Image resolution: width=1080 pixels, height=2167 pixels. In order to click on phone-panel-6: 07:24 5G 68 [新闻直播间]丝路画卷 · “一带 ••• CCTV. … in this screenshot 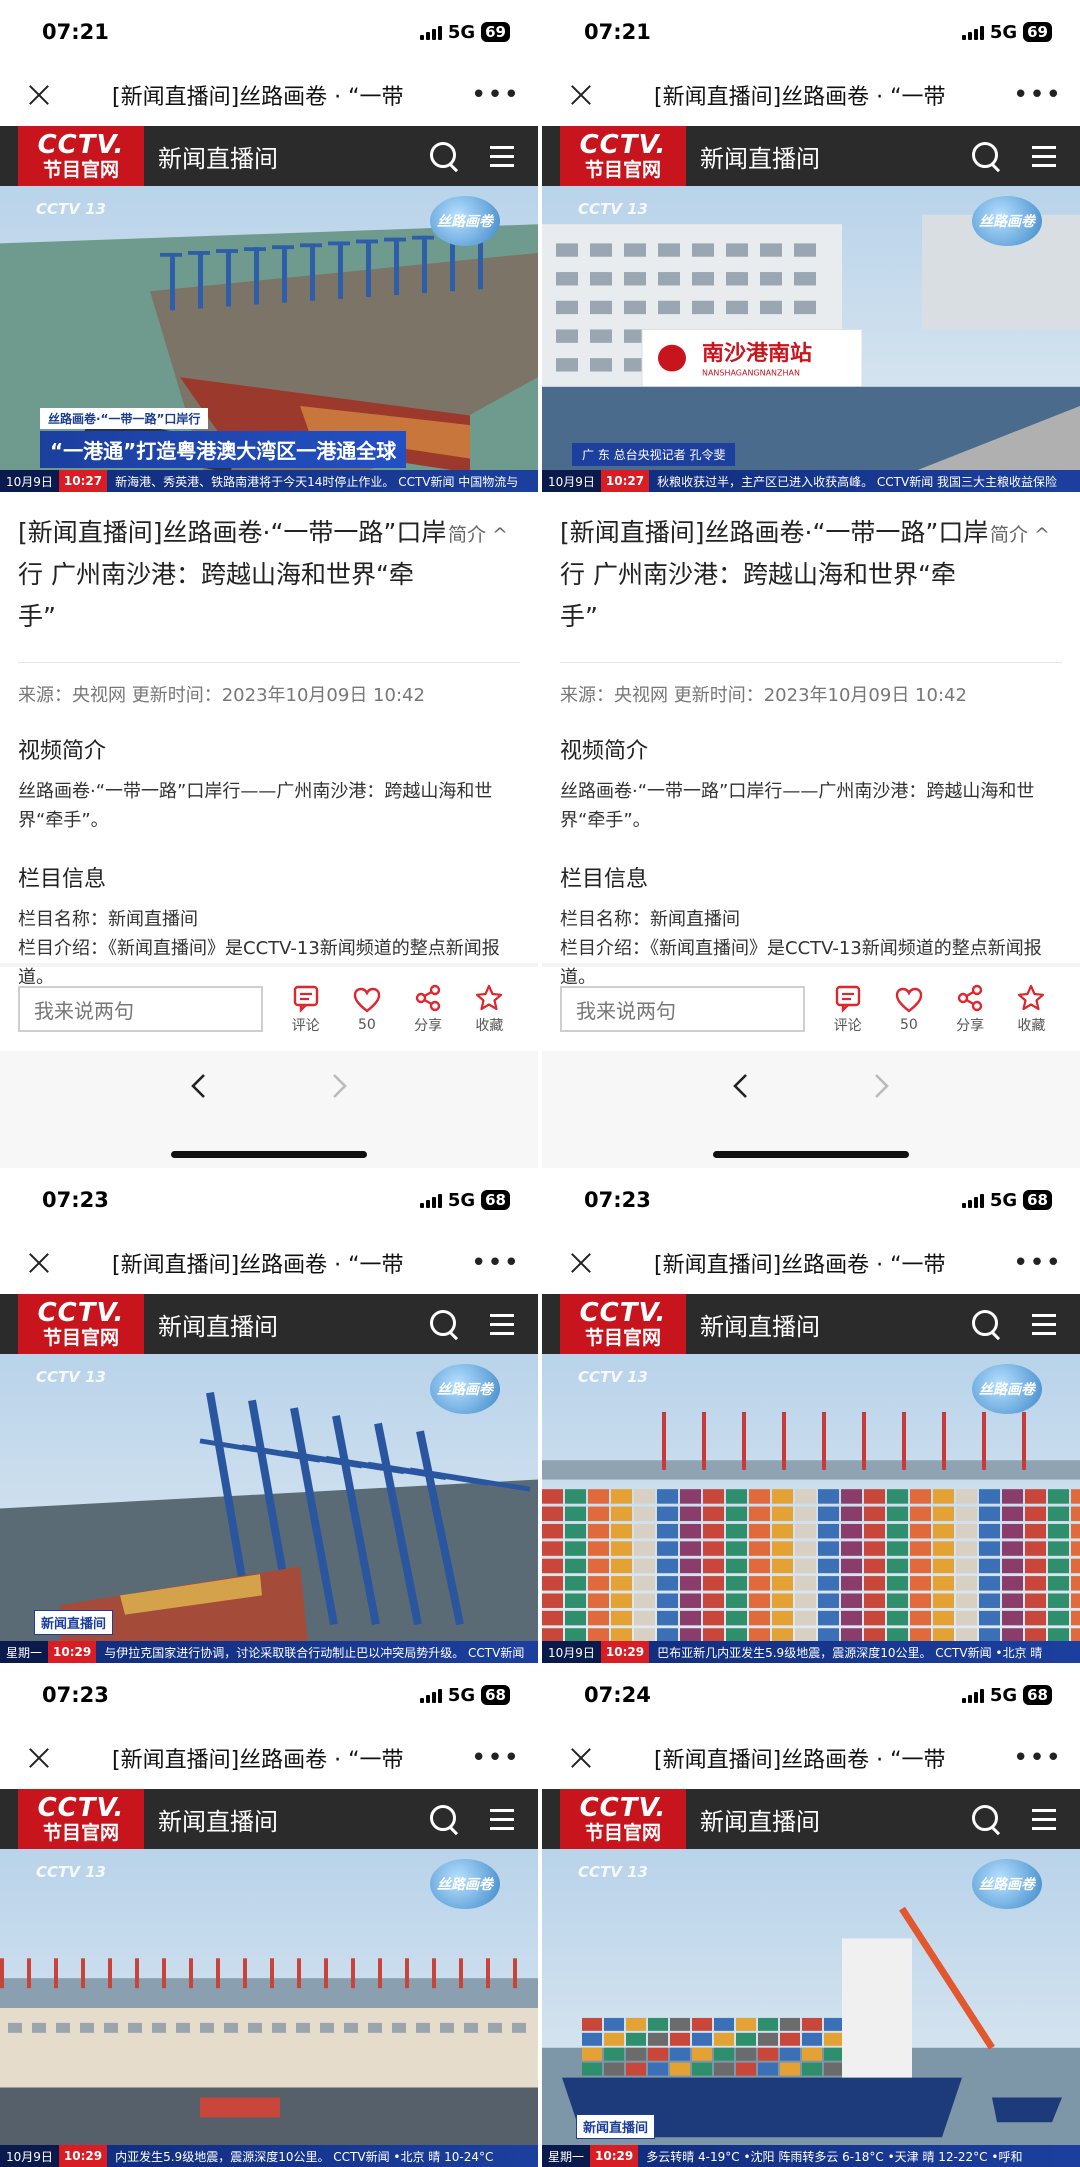, I will do `click(811, 1915)`.